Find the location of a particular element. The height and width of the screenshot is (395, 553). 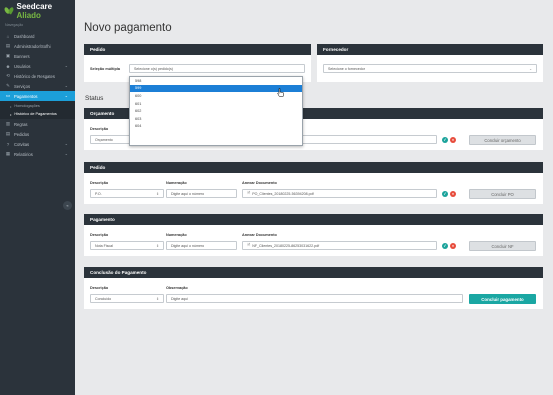

brand-name: Seedcare Aliado is located at coordinates (34, 10).